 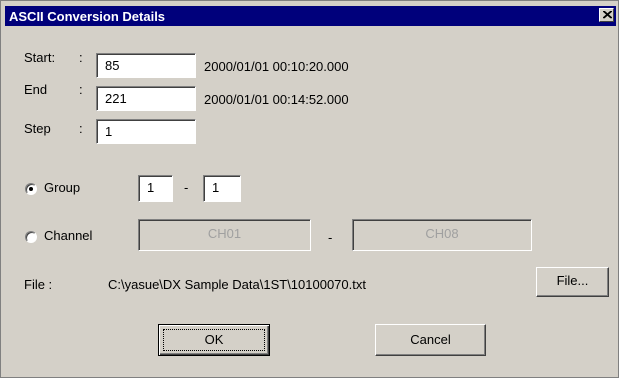 I want to click on close-button, so click(x=606, y=15).